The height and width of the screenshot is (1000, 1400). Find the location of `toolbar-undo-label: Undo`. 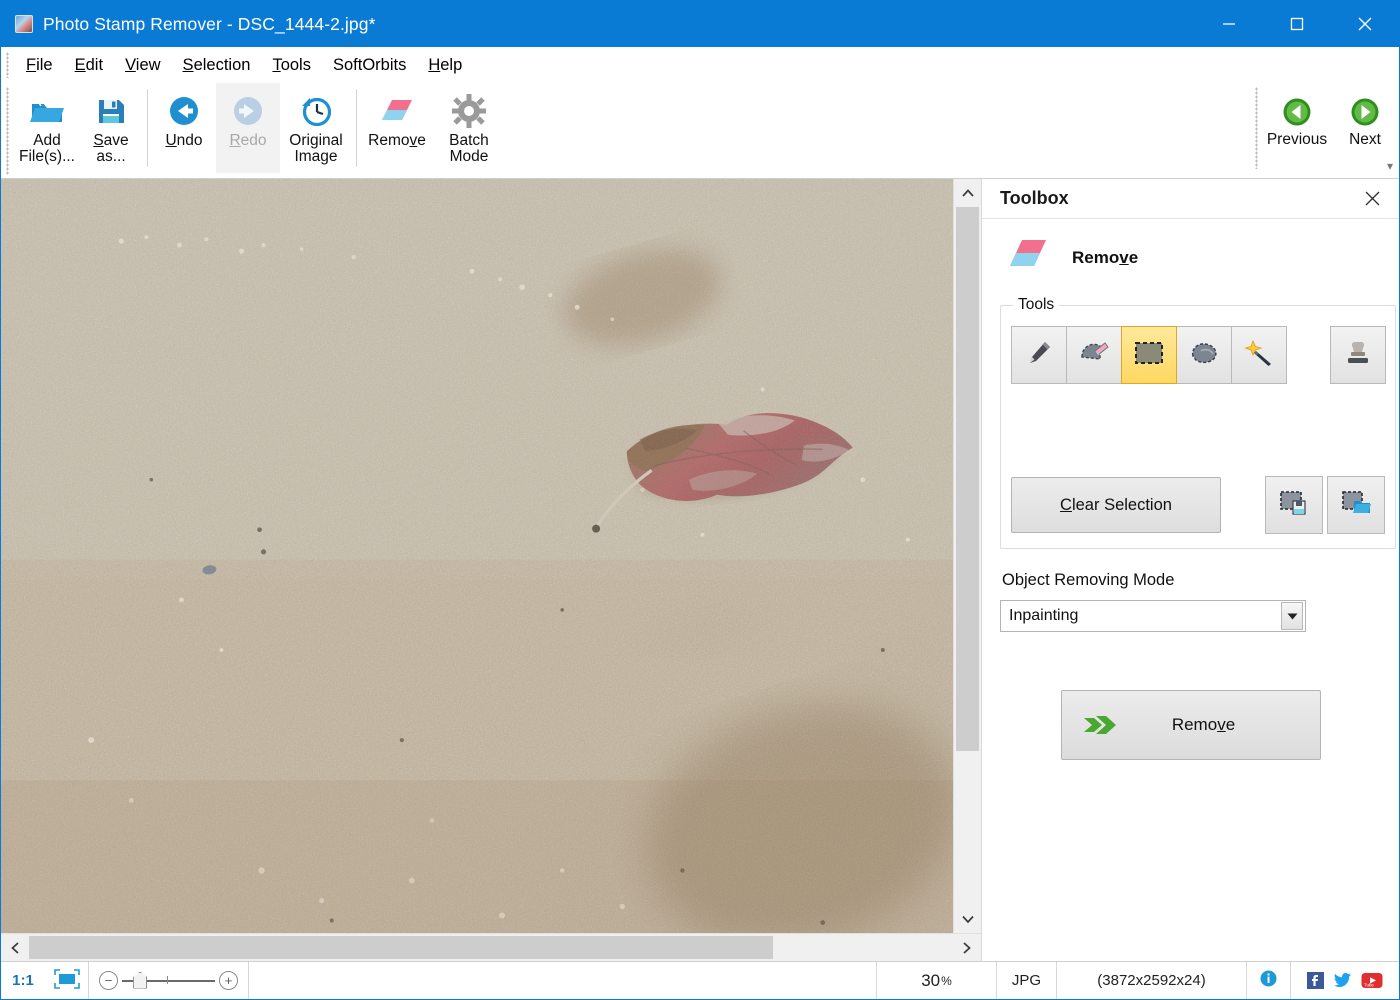

toolbar-undo-label: Undo is located at coordinates (184, 140).